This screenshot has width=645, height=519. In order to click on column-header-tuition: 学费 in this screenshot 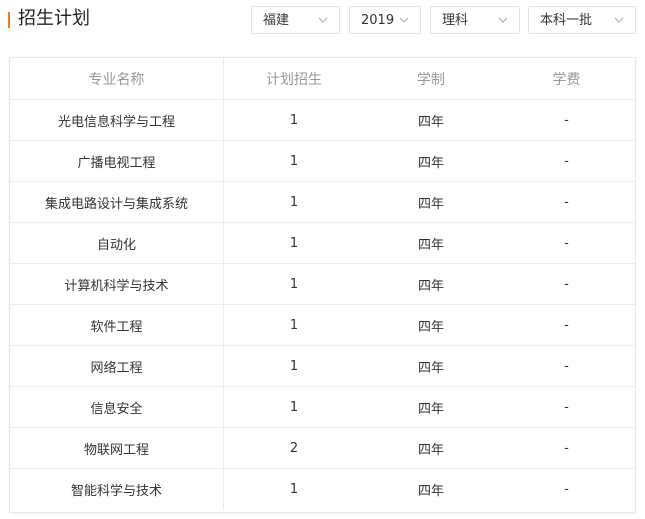, I will do `click(566, 79)`.